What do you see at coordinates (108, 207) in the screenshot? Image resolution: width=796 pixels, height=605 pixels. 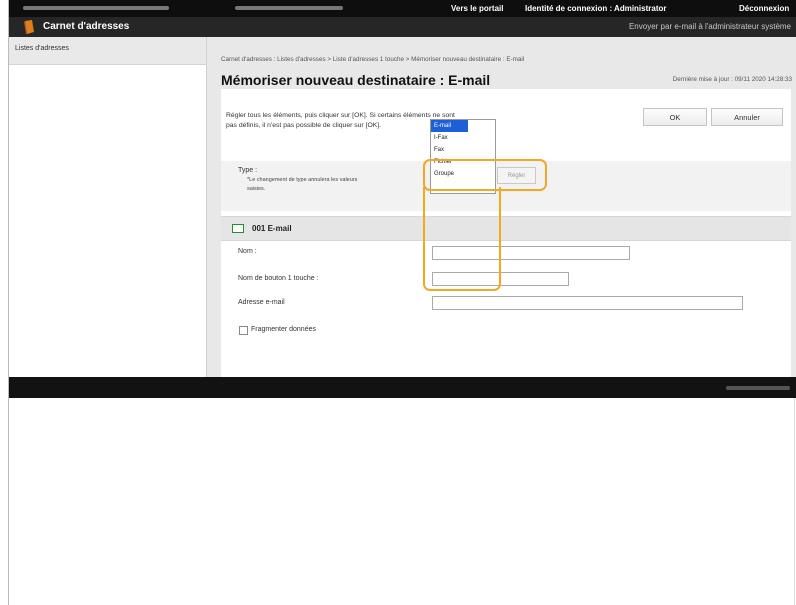 I see `sidebar: Listes d'adresses` at bounding box center [108, 207].